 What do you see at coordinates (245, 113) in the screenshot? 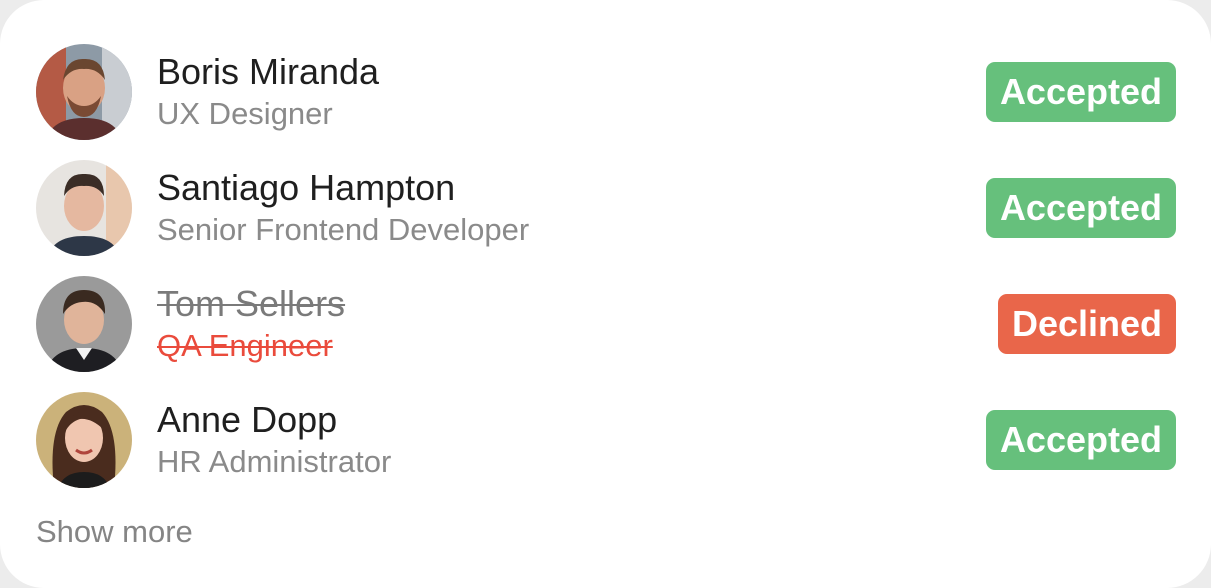
I see `person-role: UX Designer` at bounding box center [245, 113].